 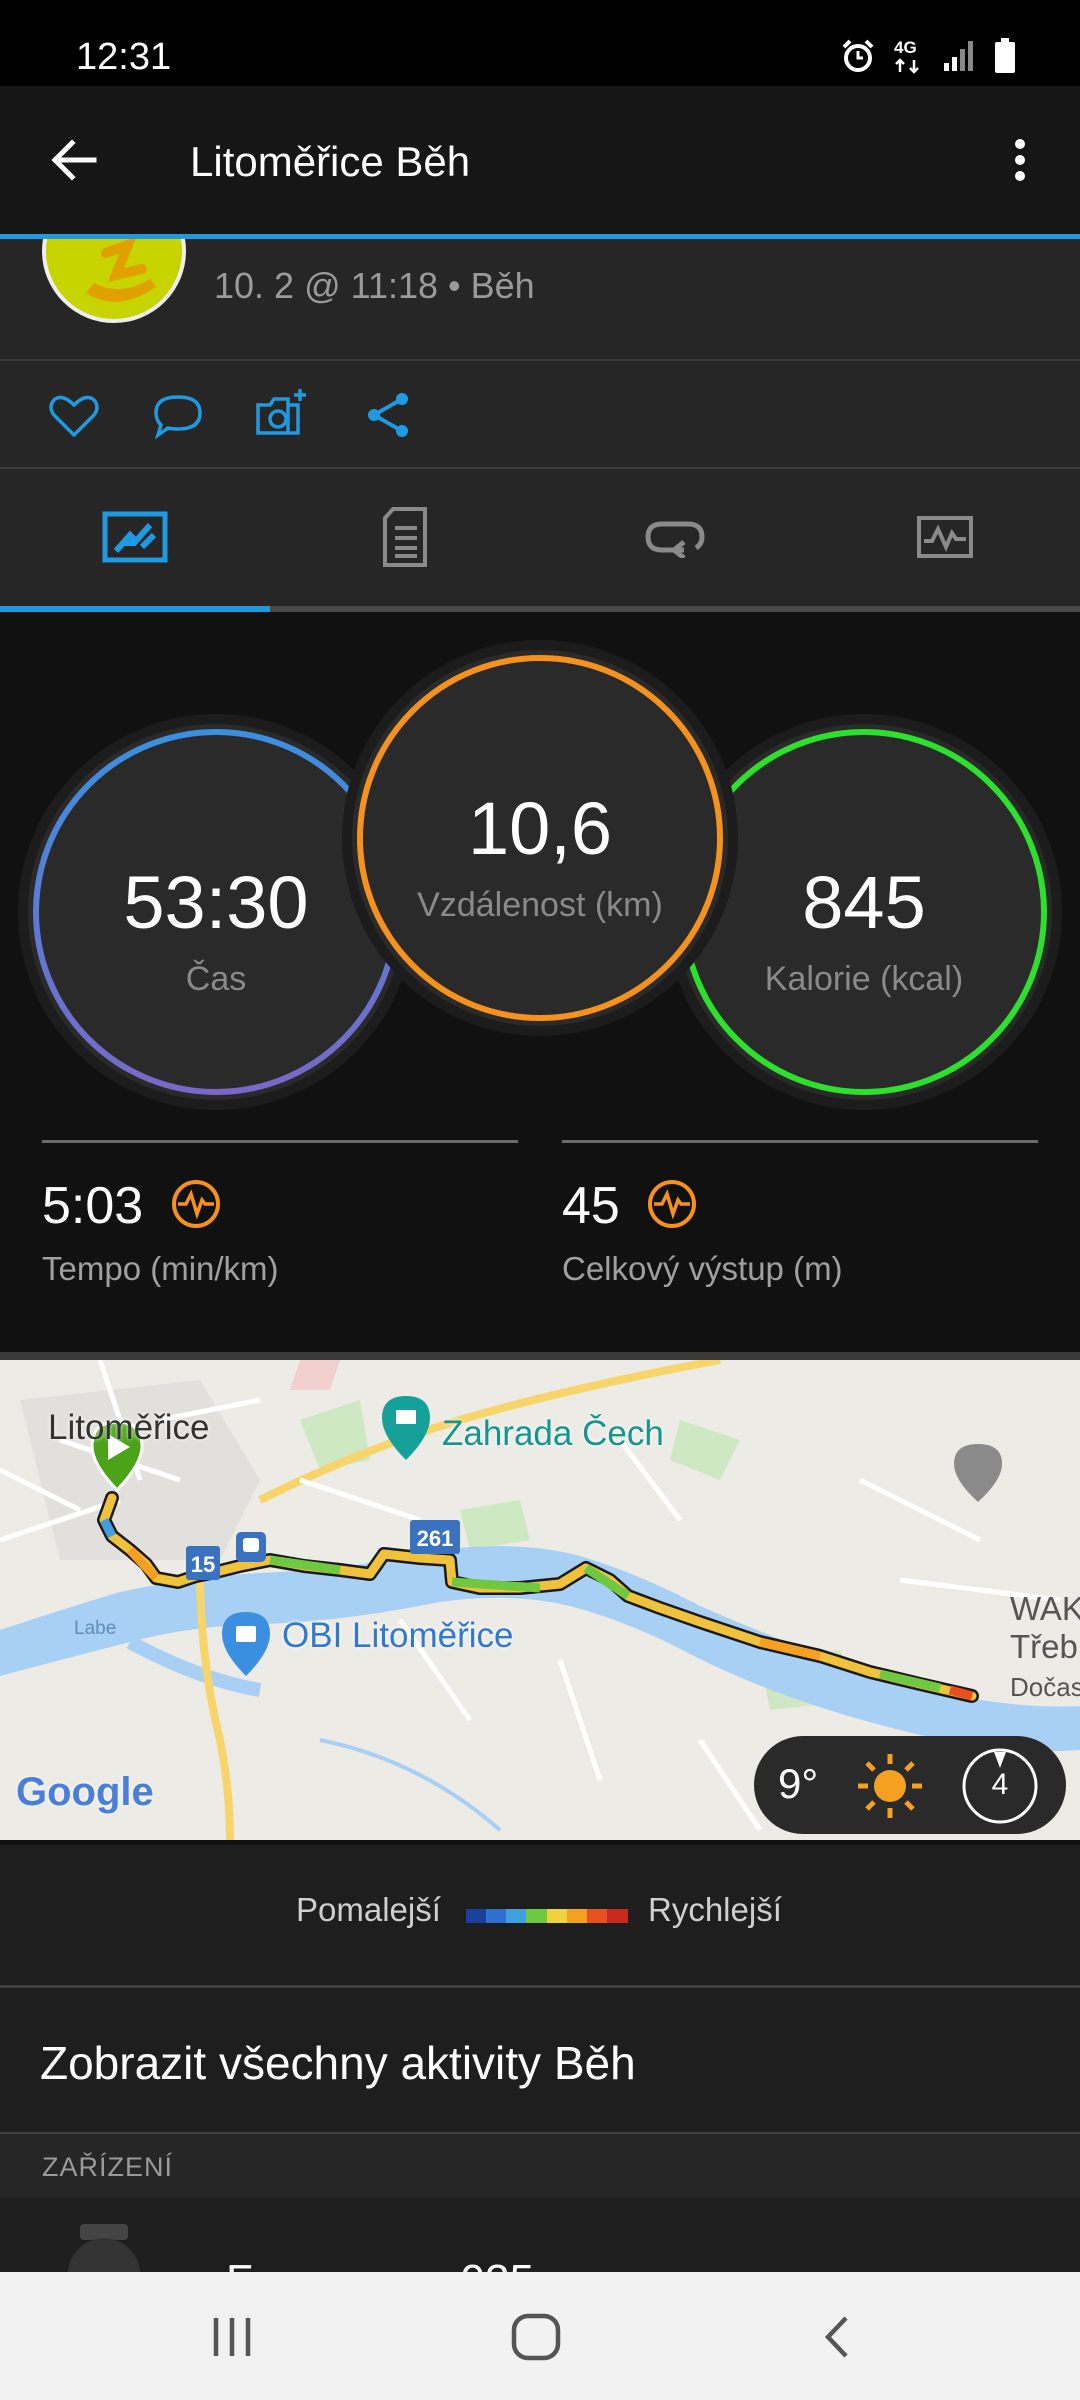 I want to click on laps-icon, so click(x=675, y=539).